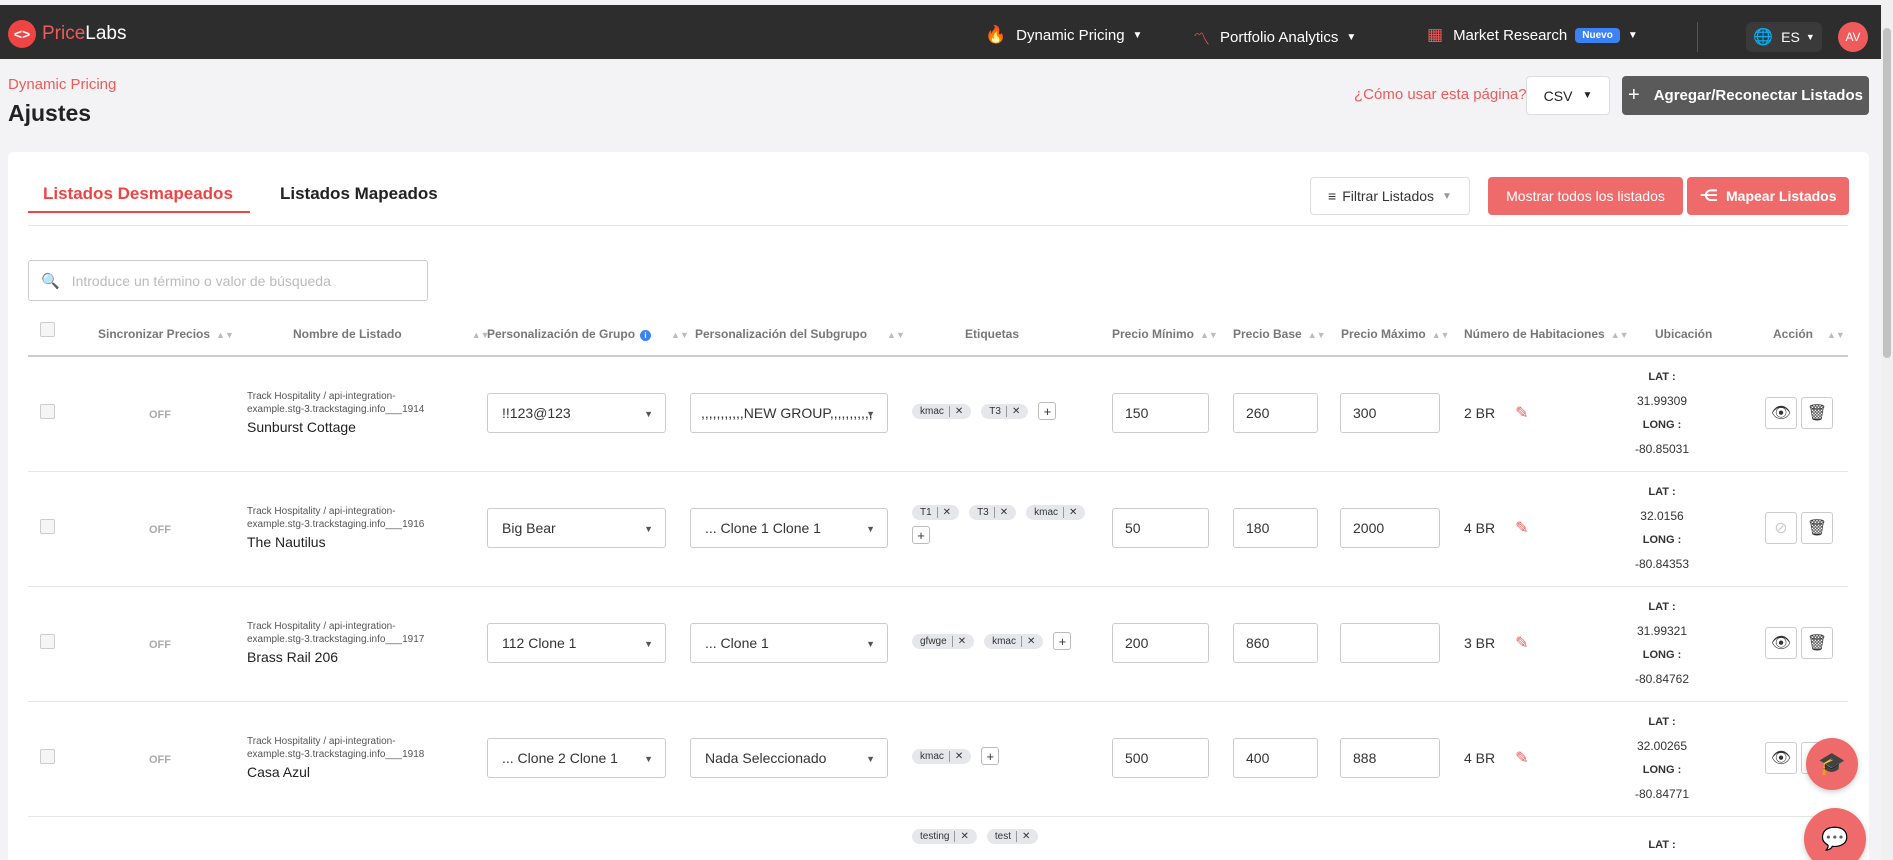 The width and height of the screenshot is (1893, 860). I want to click on breadcrumb: Dynamic Pricing, so click(62, 84).